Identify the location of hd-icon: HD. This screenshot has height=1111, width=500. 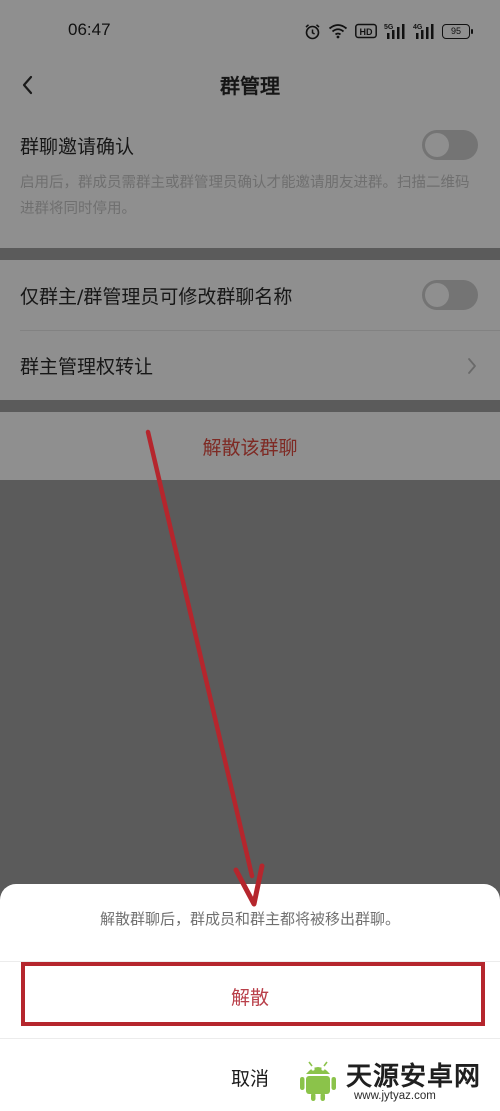
(366, 31).